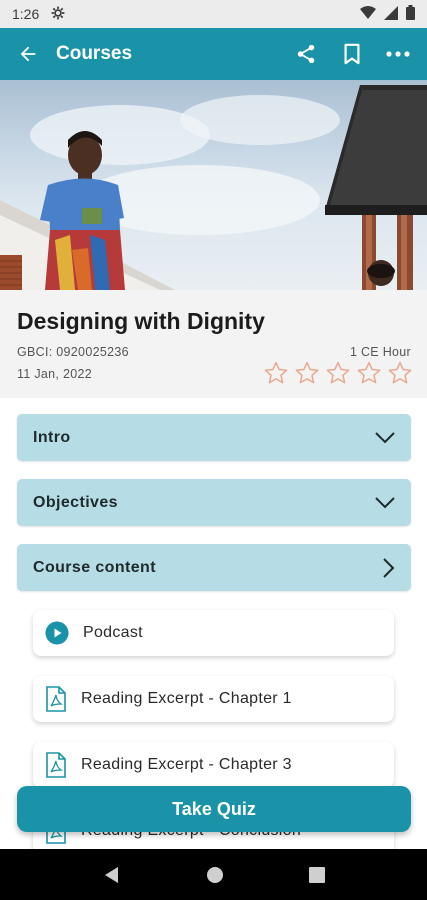  Describe the element at coordinates (213, 14) in the screenshot. I see `status-bar: 1:26` at that location.